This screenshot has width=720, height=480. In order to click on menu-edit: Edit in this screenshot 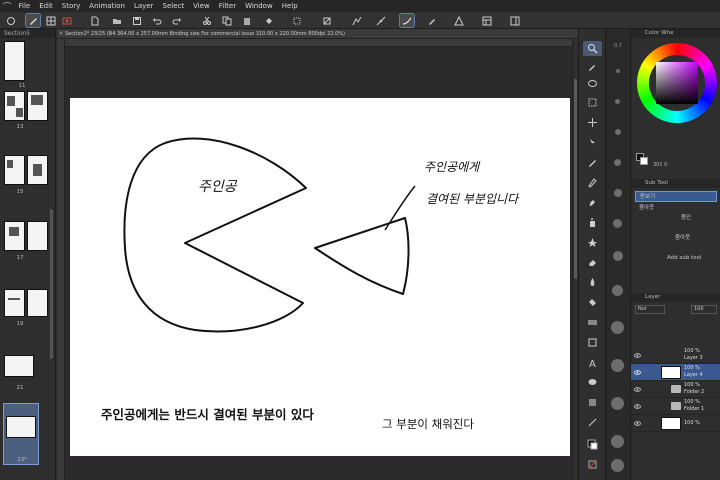, I will do `click(46, 6)`.